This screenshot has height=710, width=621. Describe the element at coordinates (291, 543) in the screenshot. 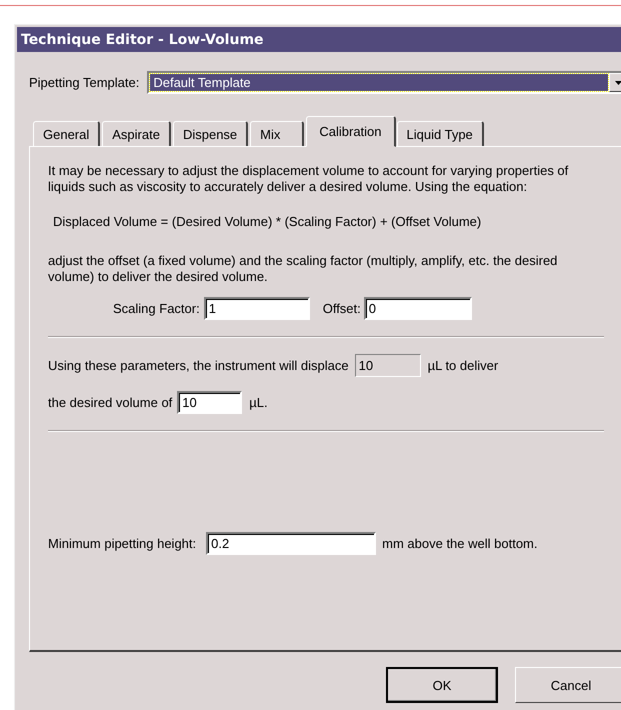

I see `input-field: 0.2` at that location.